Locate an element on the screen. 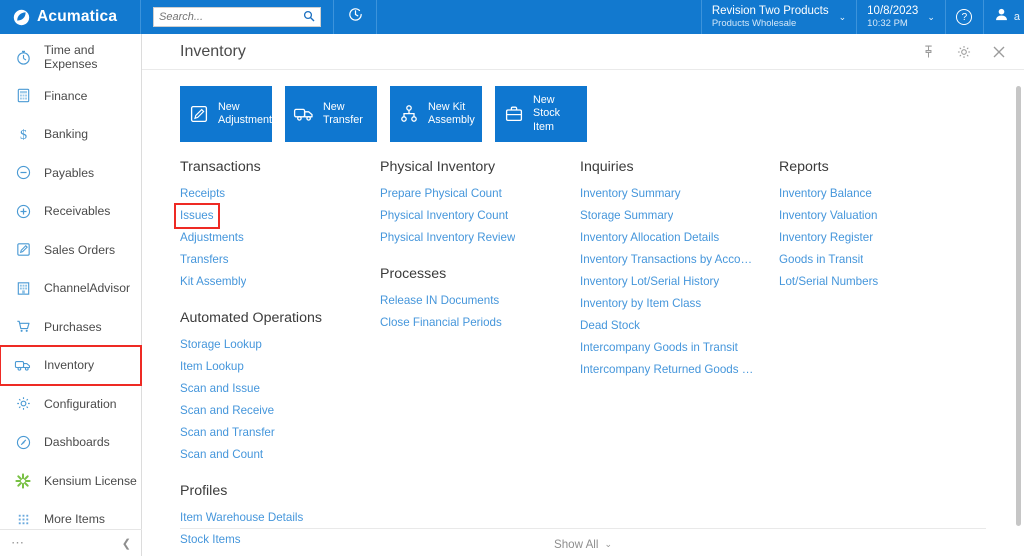 This screenshot has width=1024, height=556. sidebar-item-configuration: Configuration is located at coordinates (70, 404).